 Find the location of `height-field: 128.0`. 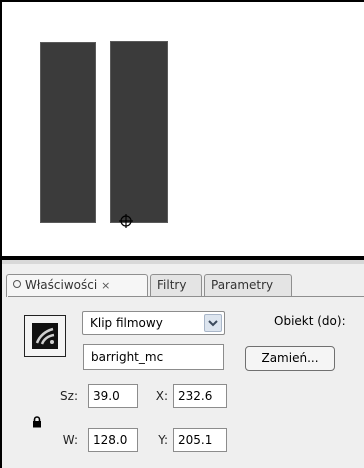

height-field: 128.0 is located at coordinates (113, 440).